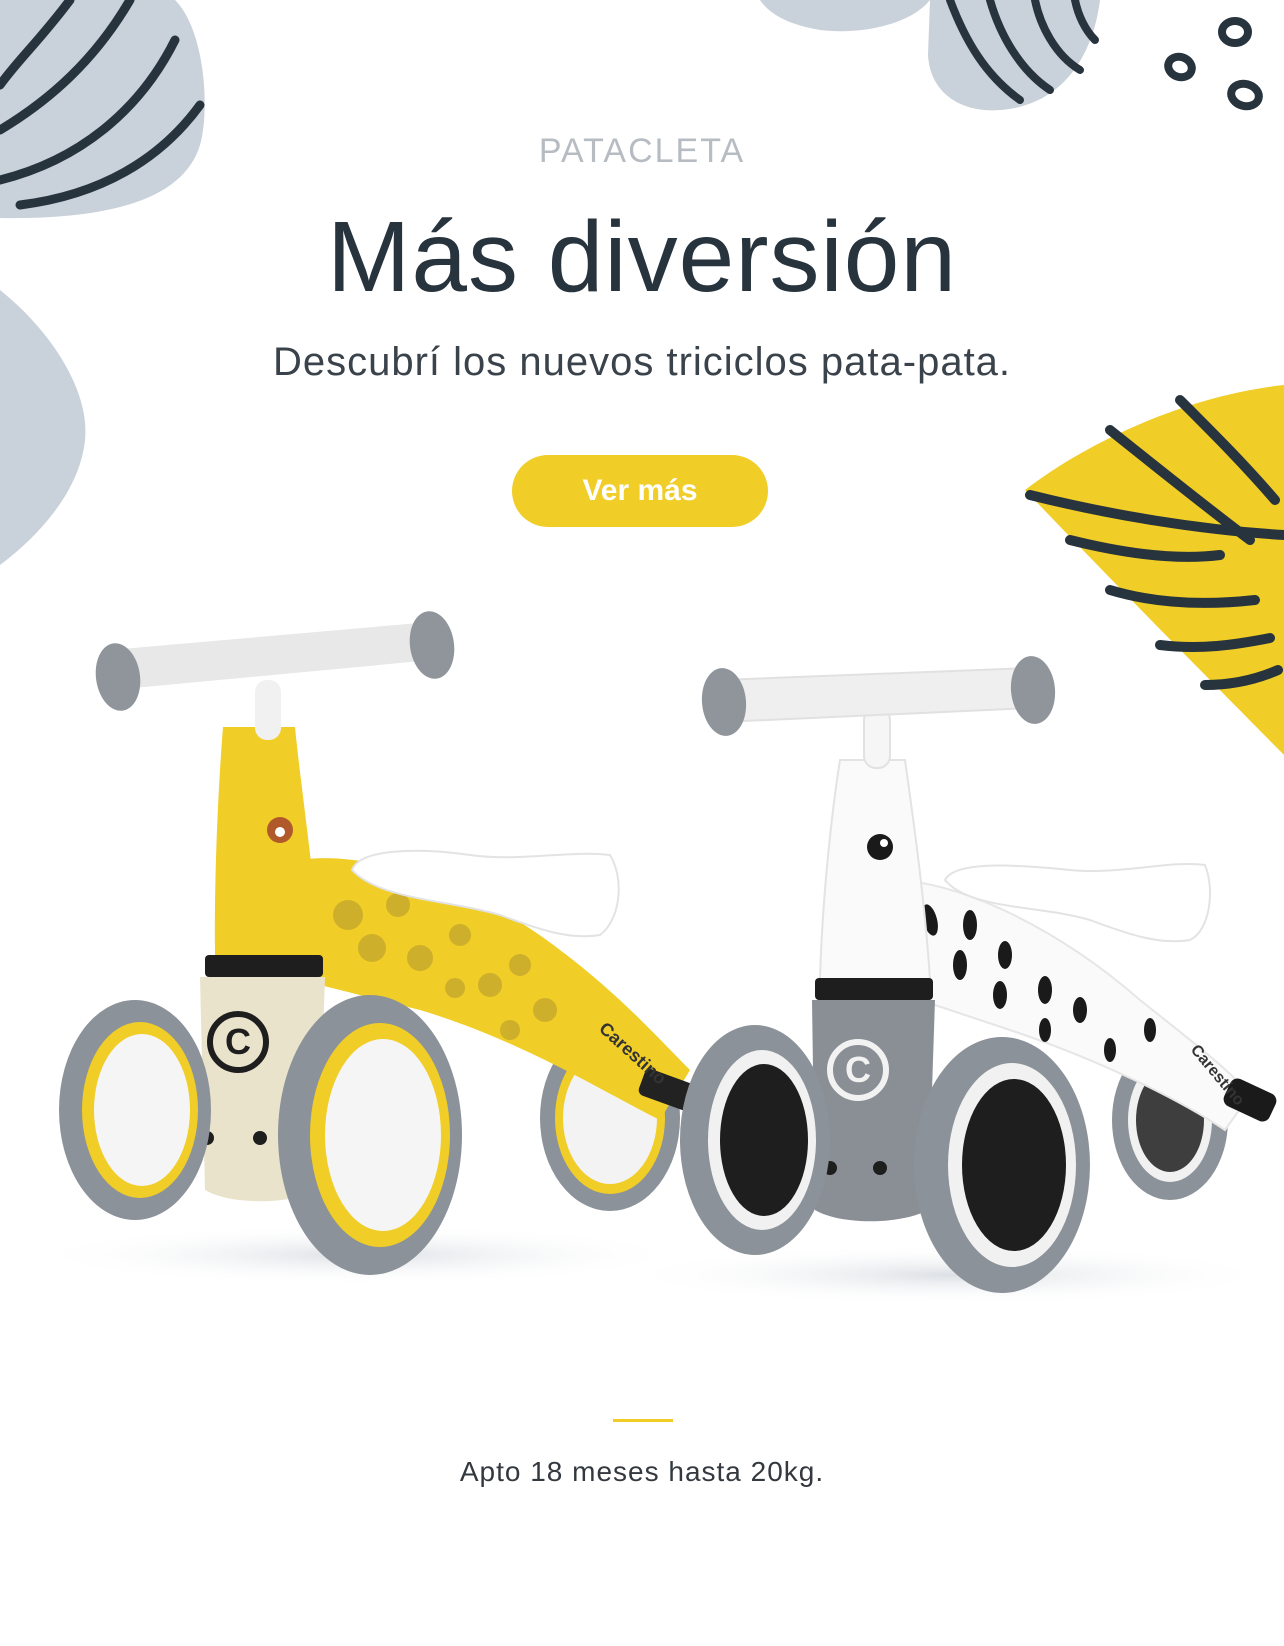 The height and width of the screenshot is (1646, 1284). Describe the element at coordinates (43, 427) in the screenshot. I see `leaf-left-edge-decoration` at that location.